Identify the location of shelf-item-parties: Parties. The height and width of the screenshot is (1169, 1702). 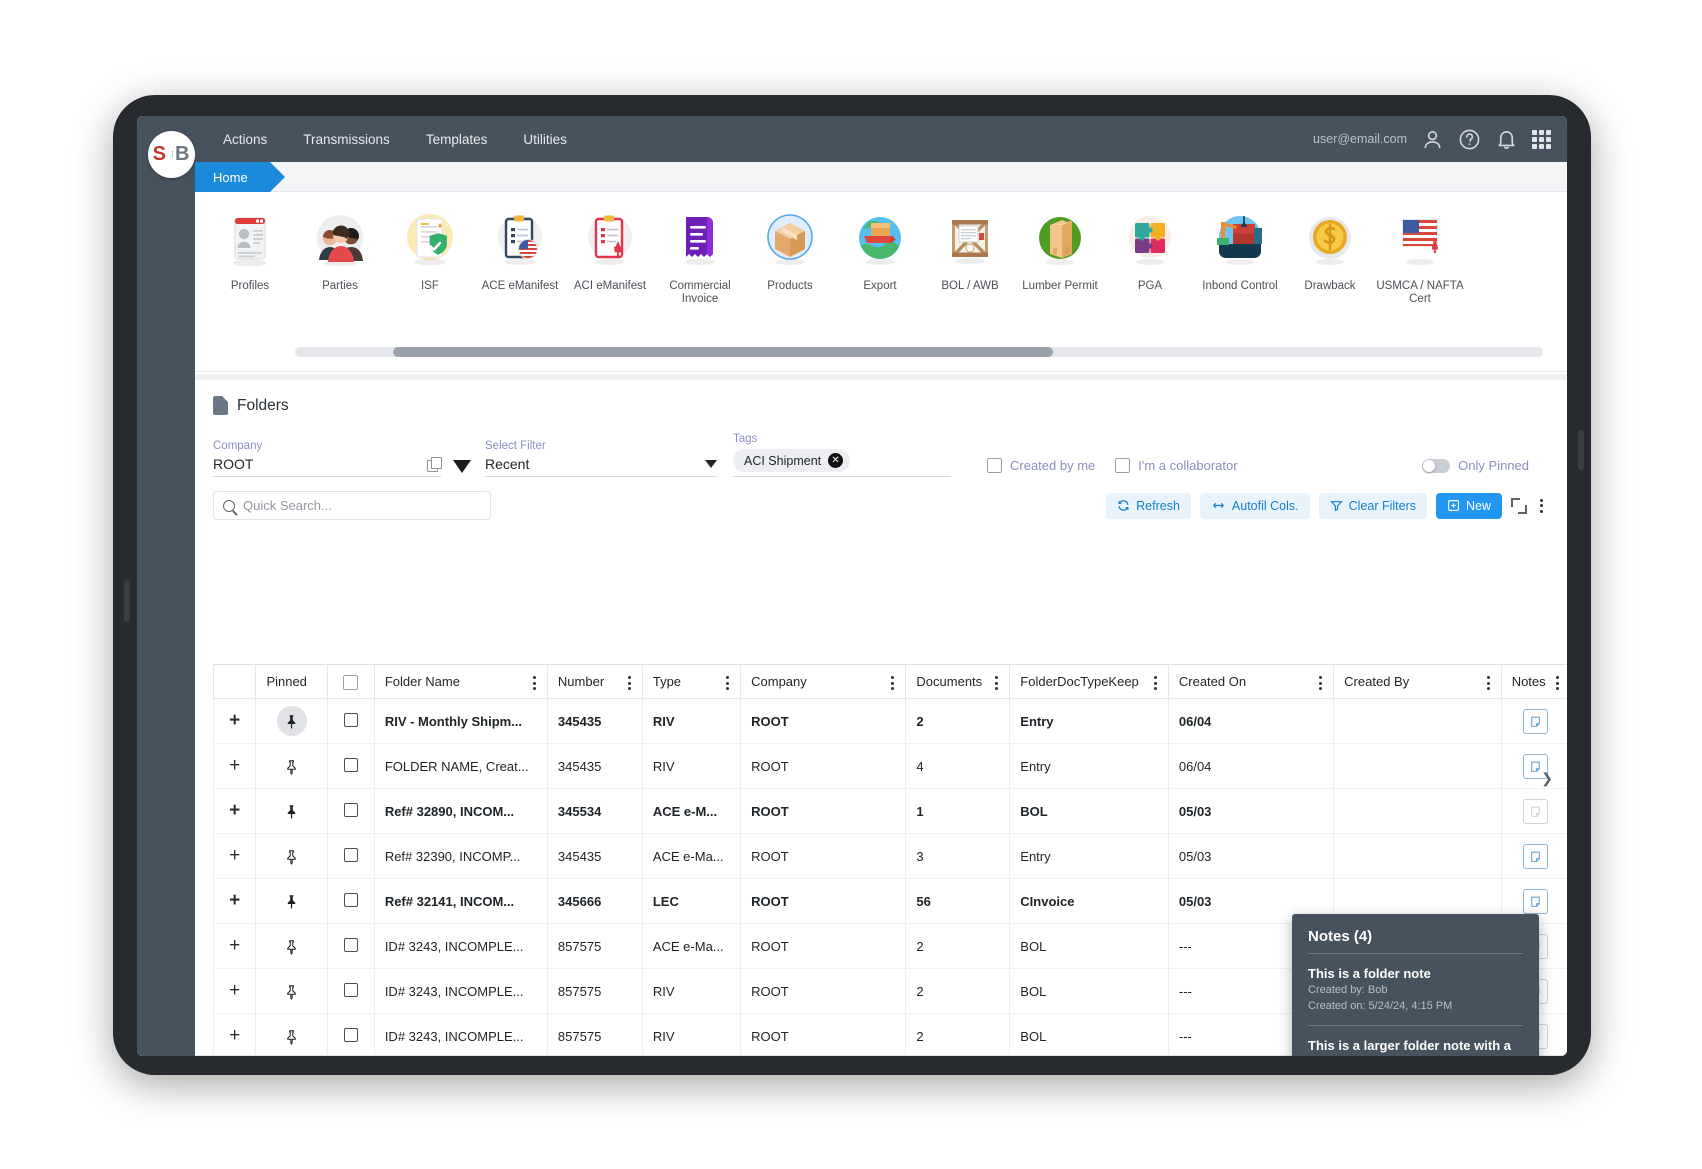
(340, 256).